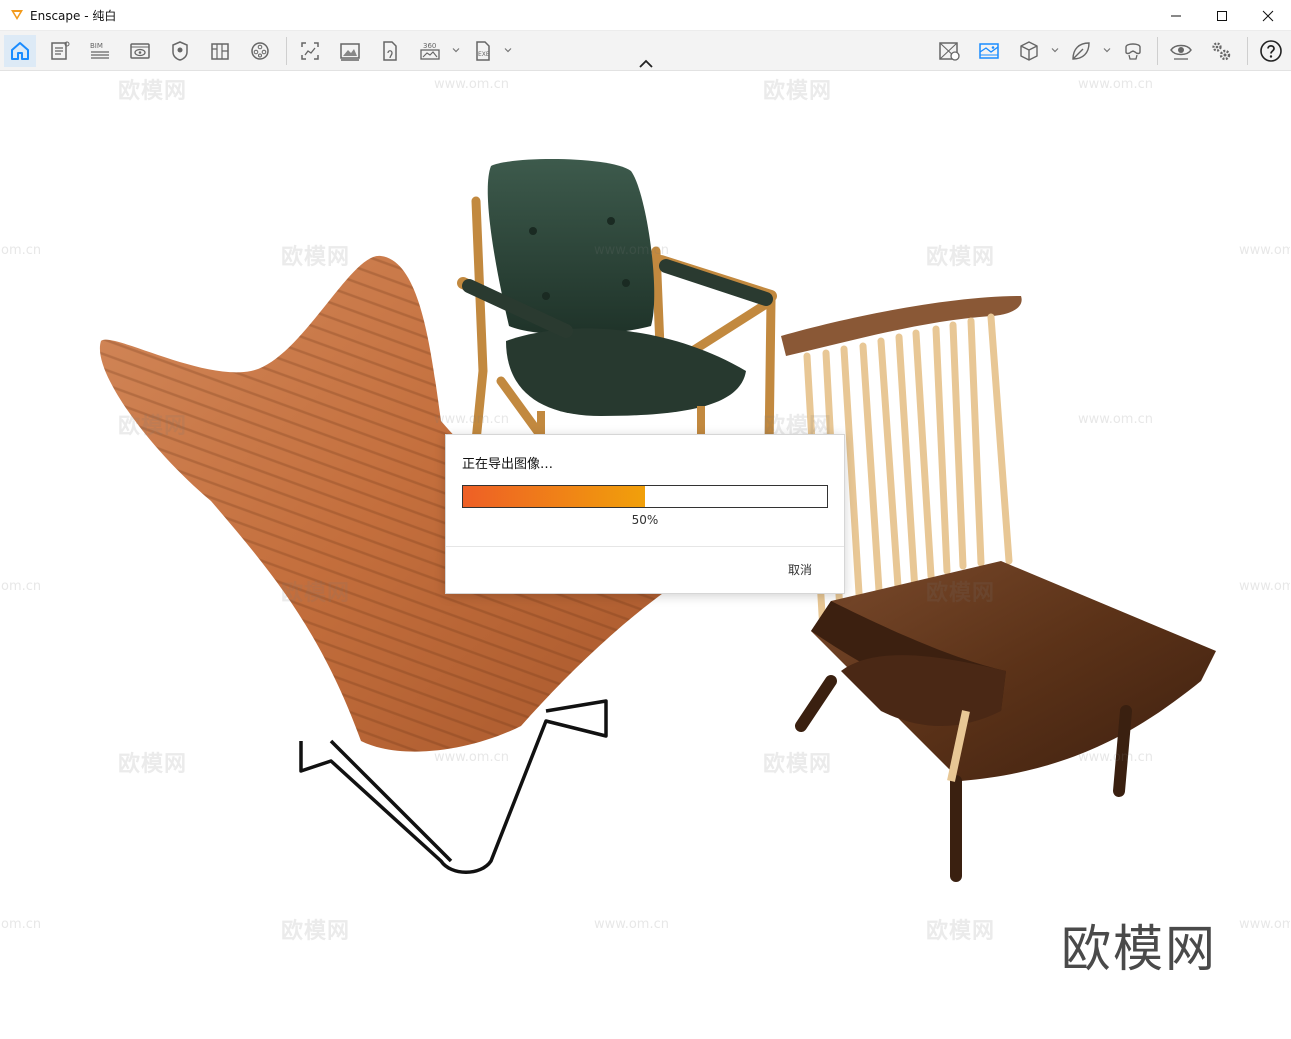  I want to click on video-icon, so click(260, 51).